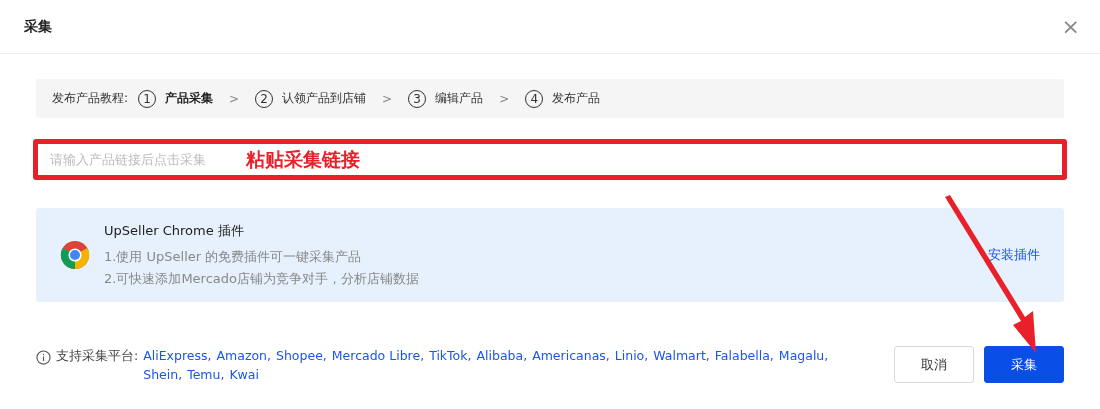  What do you see at coordinates (244, 374) in the screenshot?
I see `platform-link: Kwai` at bounding box center [244, 374].